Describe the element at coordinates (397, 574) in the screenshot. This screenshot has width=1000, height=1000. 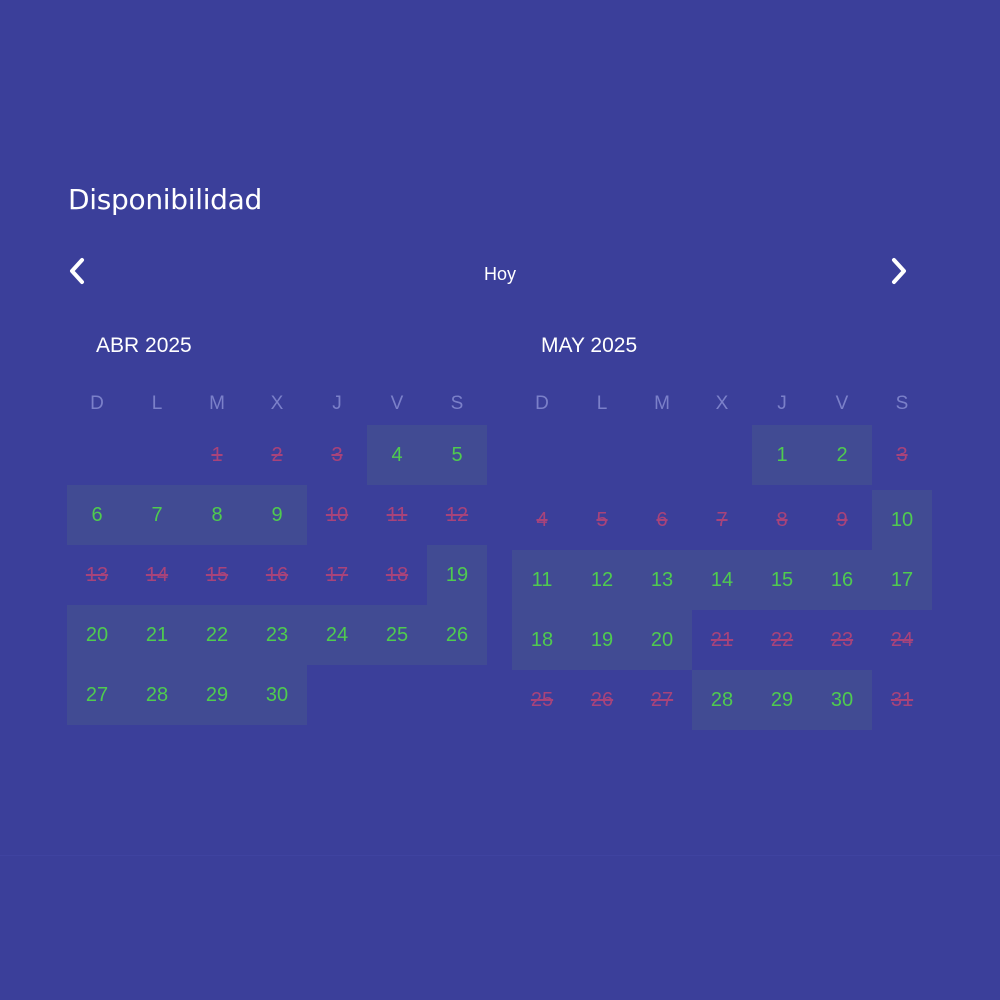
I see `day-unavailable: 18` at that location.